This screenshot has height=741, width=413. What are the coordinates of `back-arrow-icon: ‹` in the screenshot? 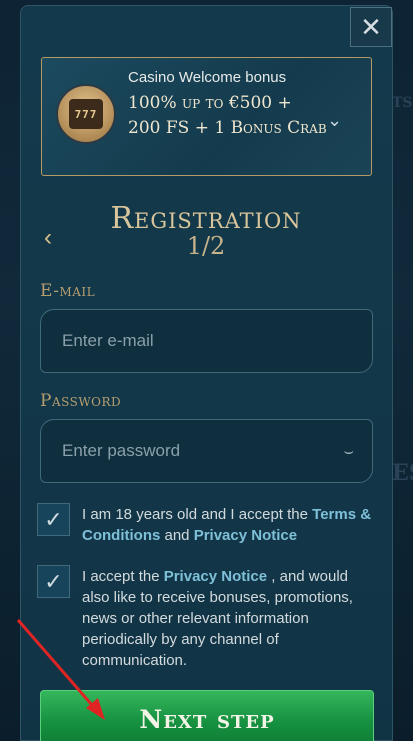 It's located at (48, 238).